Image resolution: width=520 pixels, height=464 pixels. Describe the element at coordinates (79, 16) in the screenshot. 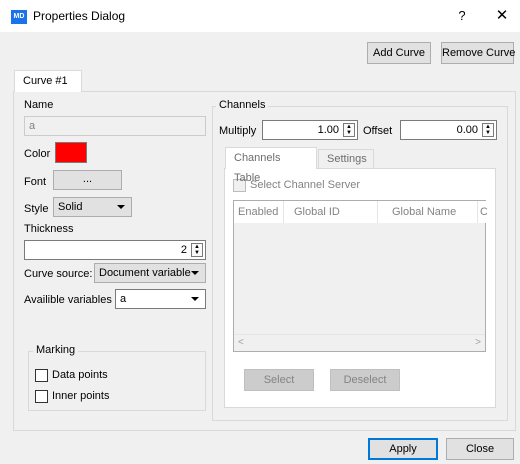

I see `window-title: Properties Dialog` at that location.